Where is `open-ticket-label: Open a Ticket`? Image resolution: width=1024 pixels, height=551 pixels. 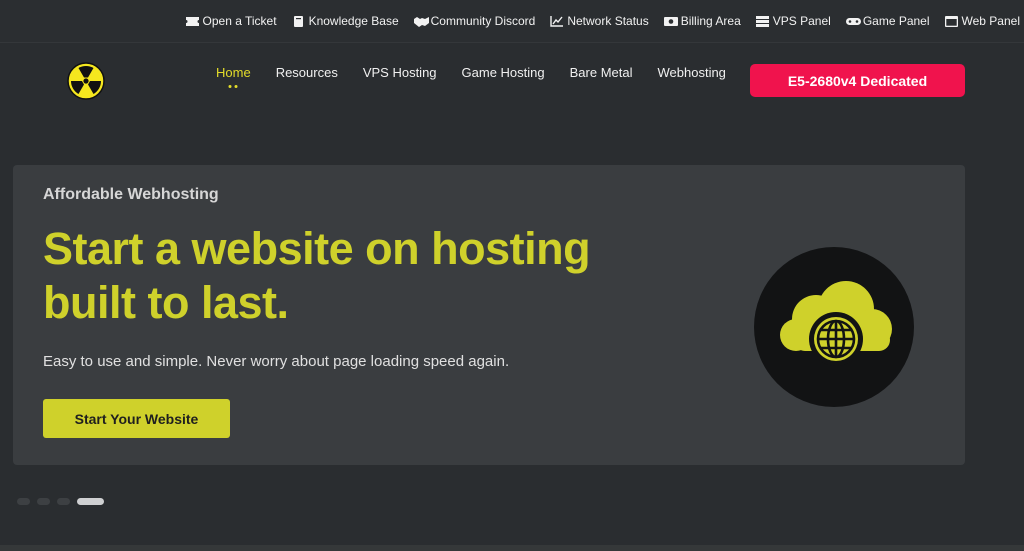 open-ticket-label: Open a Ticket is located at coordinates (239, 21).